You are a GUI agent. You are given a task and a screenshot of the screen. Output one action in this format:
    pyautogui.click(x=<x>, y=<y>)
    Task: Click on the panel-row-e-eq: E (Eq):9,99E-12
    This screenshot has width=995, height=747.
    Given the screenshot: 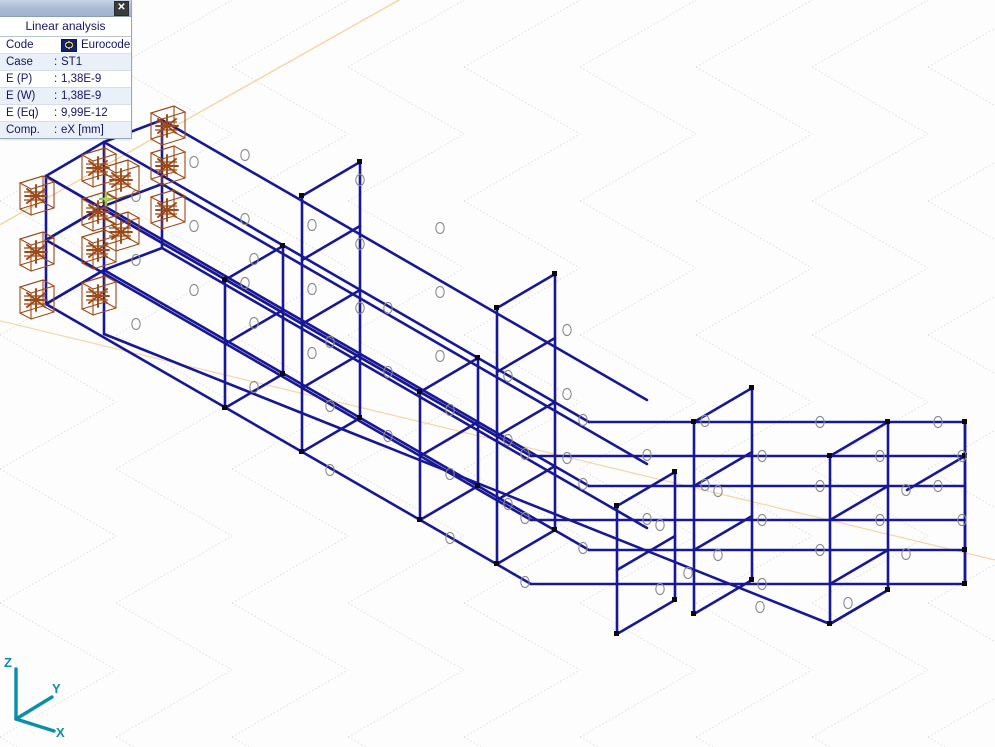 What is the action you would take?
    pyautogui.click(x=65, y=113)
    